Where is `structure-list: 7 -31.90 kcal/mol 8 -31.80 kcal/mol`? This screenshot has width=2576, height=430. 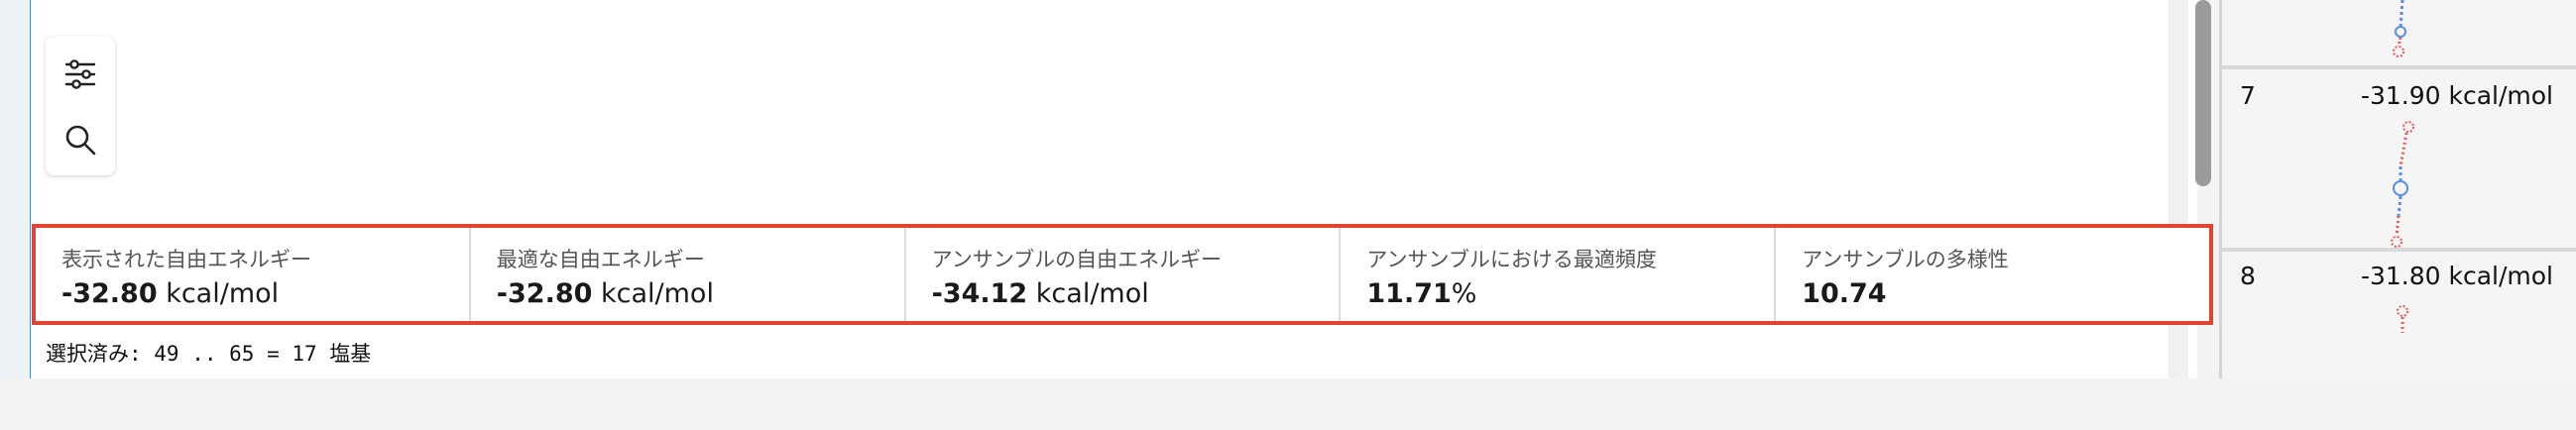 structure-list: 7 -31.90 kcal/mol 8 -31.80 kcal/mol is located at coordinates (2397, 189).